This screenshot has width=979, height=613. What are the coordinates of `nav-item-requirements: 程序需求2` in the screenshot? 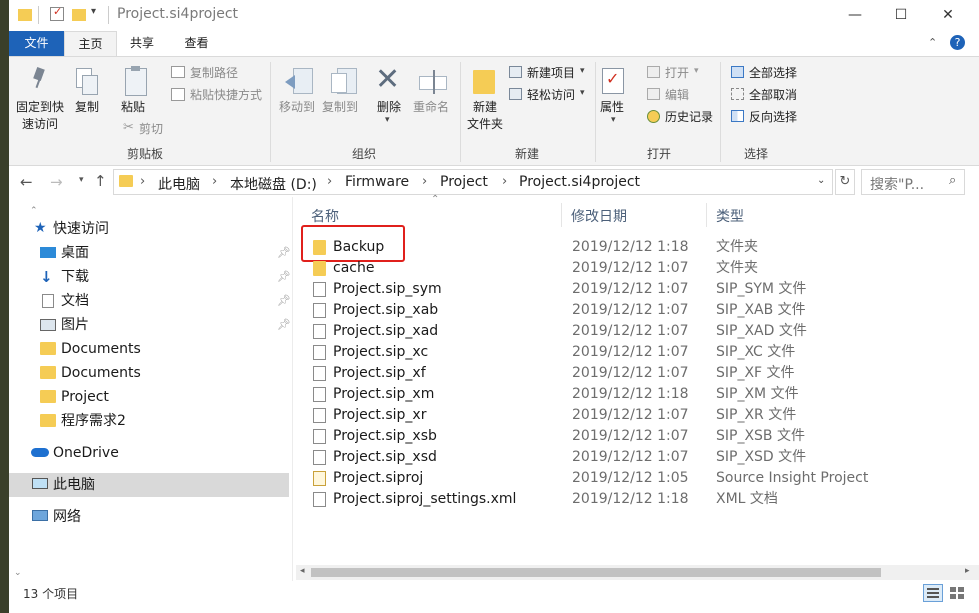 It's located at (149, 421).